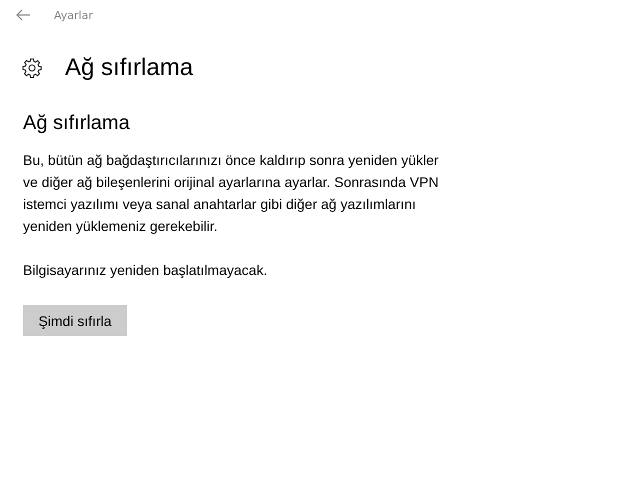 The width and height of the screenshot is (640, 480). Describe the element at coordinates (145, 270) in the screenshot. I see `description-text: Bilgisayarınız yeniden başlatılmayacak.` at that location.